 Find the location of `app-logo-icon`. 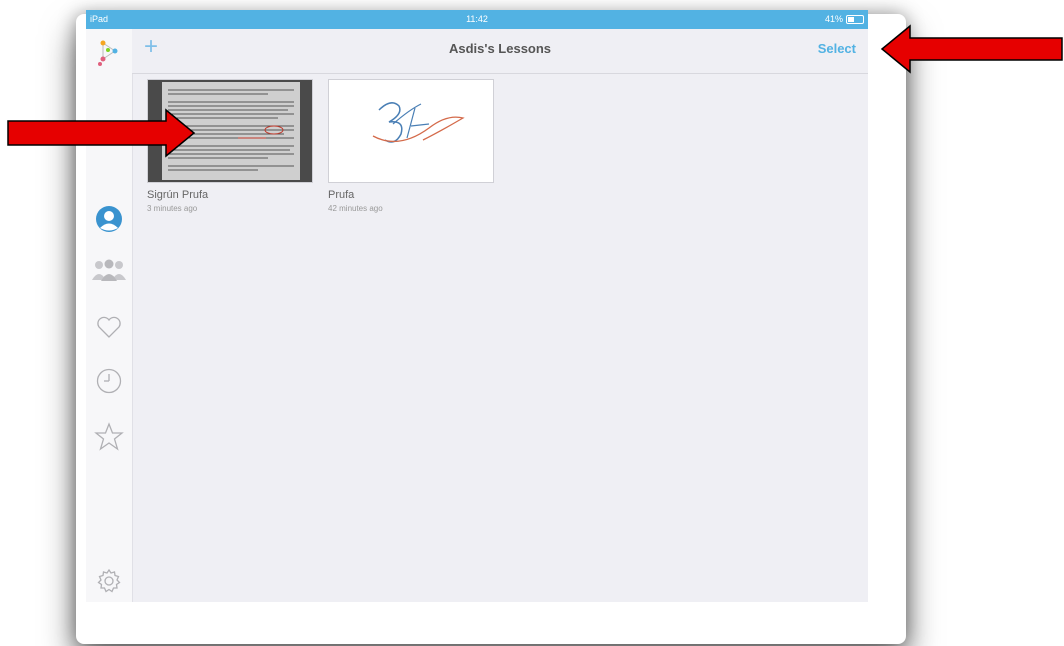

app-logo-icon is located at coordinates (109, 52).